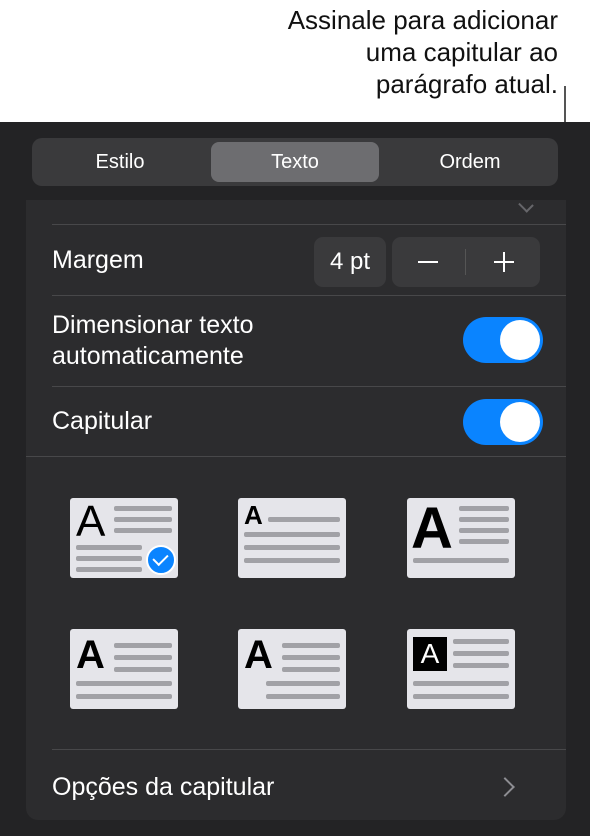 Image resolution: width=590 pixels, height=836 pixels. What do you see at coordinates (461, 669) in the screenshot?
I see `dropcap-style-6: A` at bounding box center [461, 669].